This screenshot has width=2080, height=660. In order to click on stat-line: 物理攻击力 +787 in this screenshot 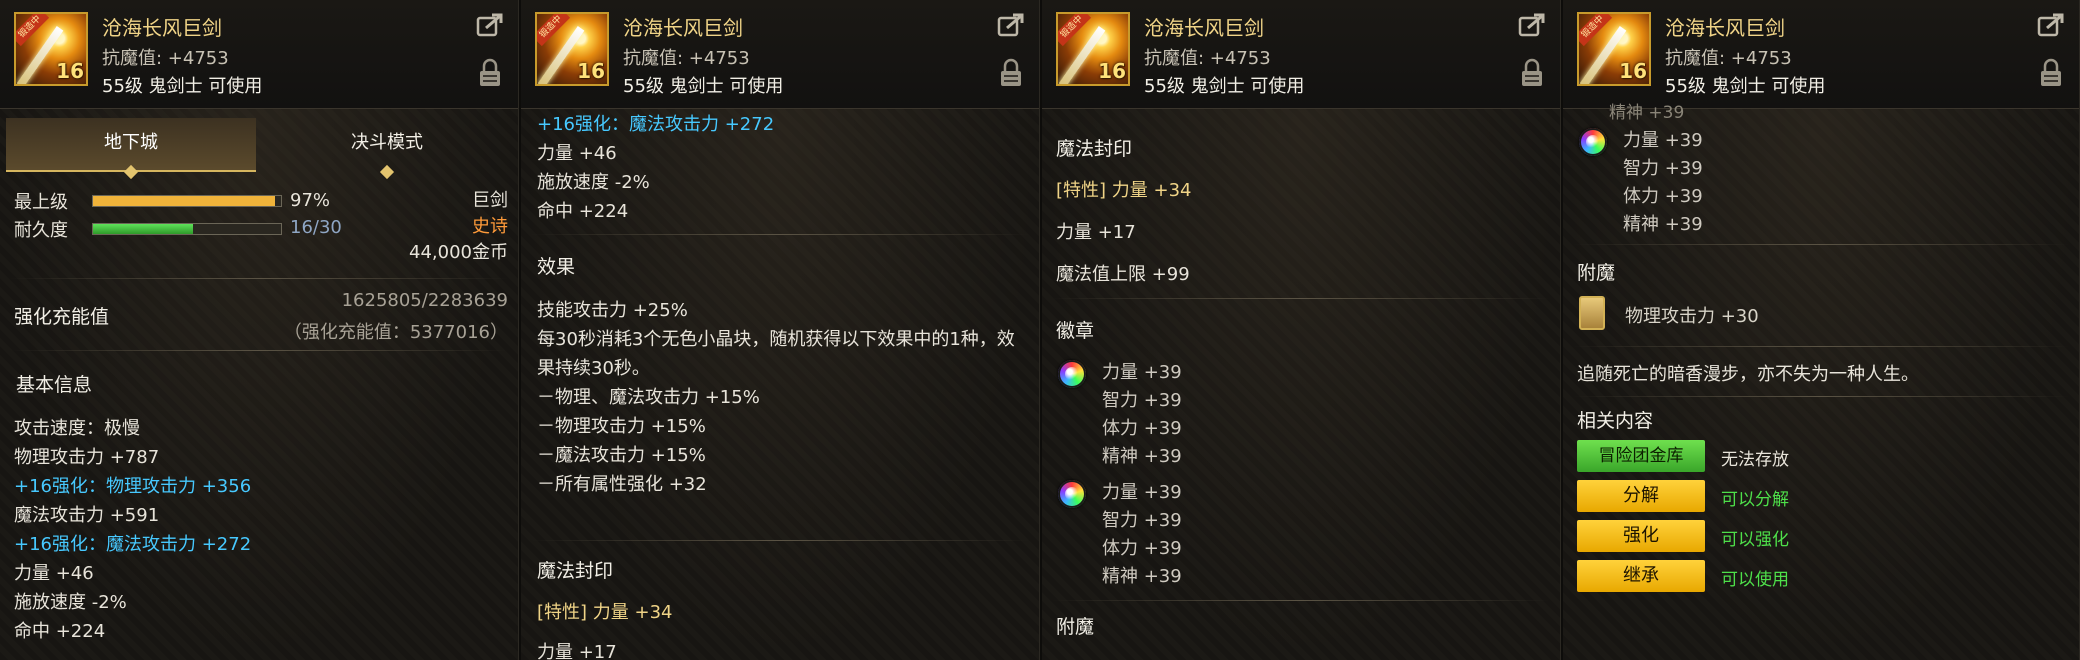, I will do `click(87, 457)`.